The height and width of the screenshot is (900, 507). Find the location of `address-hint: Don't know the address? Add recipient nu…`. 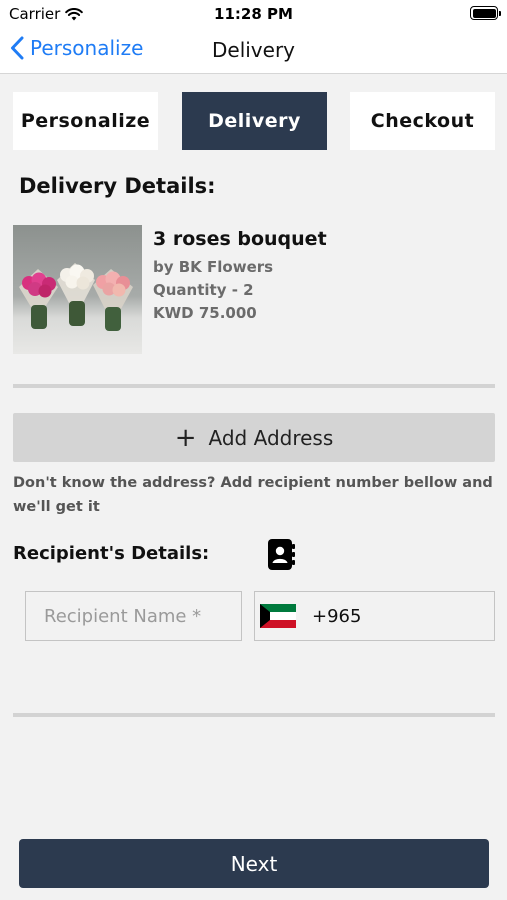

address-hint: Don't know the address? Add recipient nu… is located at coordinates (253, 495).